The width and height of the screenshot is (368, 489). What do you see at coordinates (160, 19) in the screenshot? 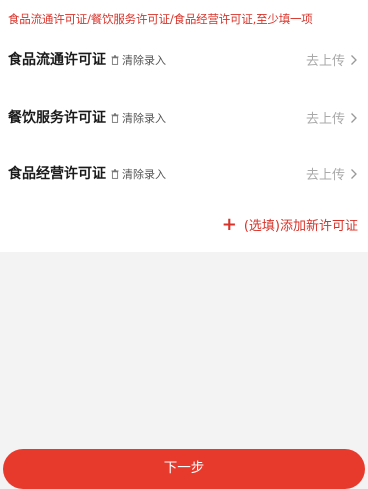
I see `required-notice: 食品流通许可证/餐饮服务许可证/食品经营许可证,至少填一项` at bounding box center [160, 19].